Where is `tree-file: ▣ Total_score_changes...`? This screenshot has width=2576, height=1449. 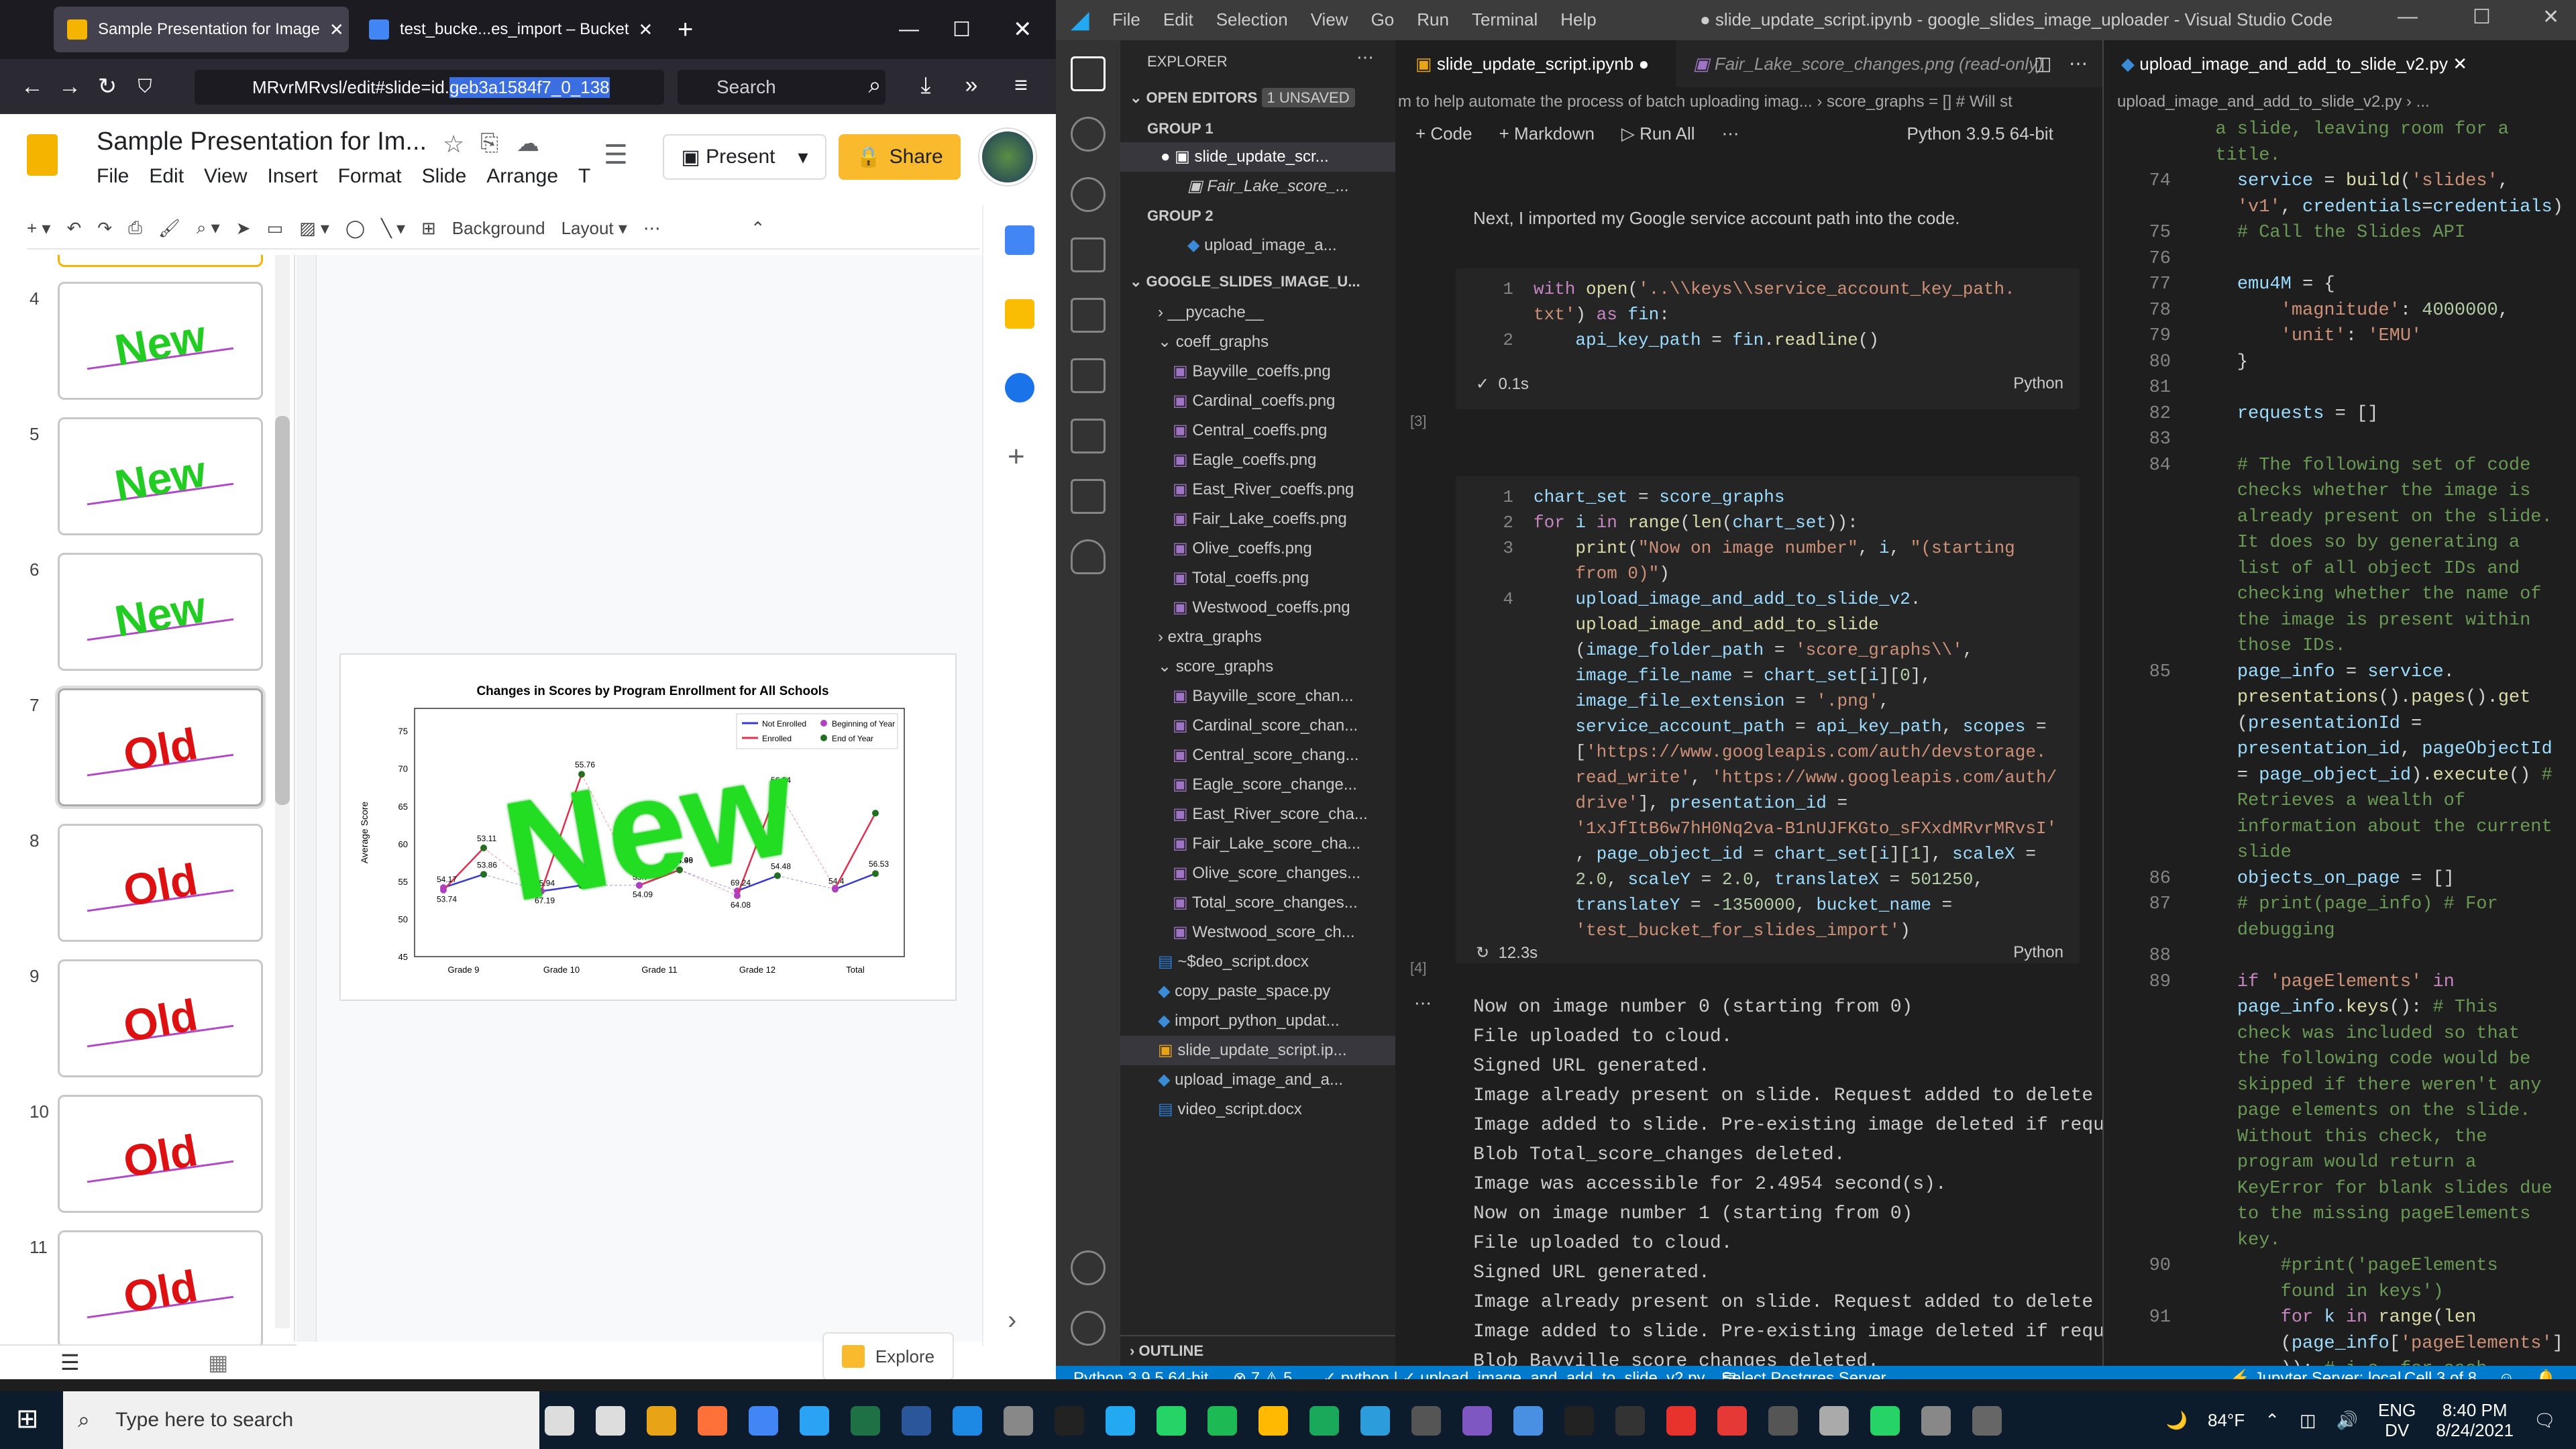
tree-file: ▣ Total_score_changes... is located at coordinates (1257, 903).